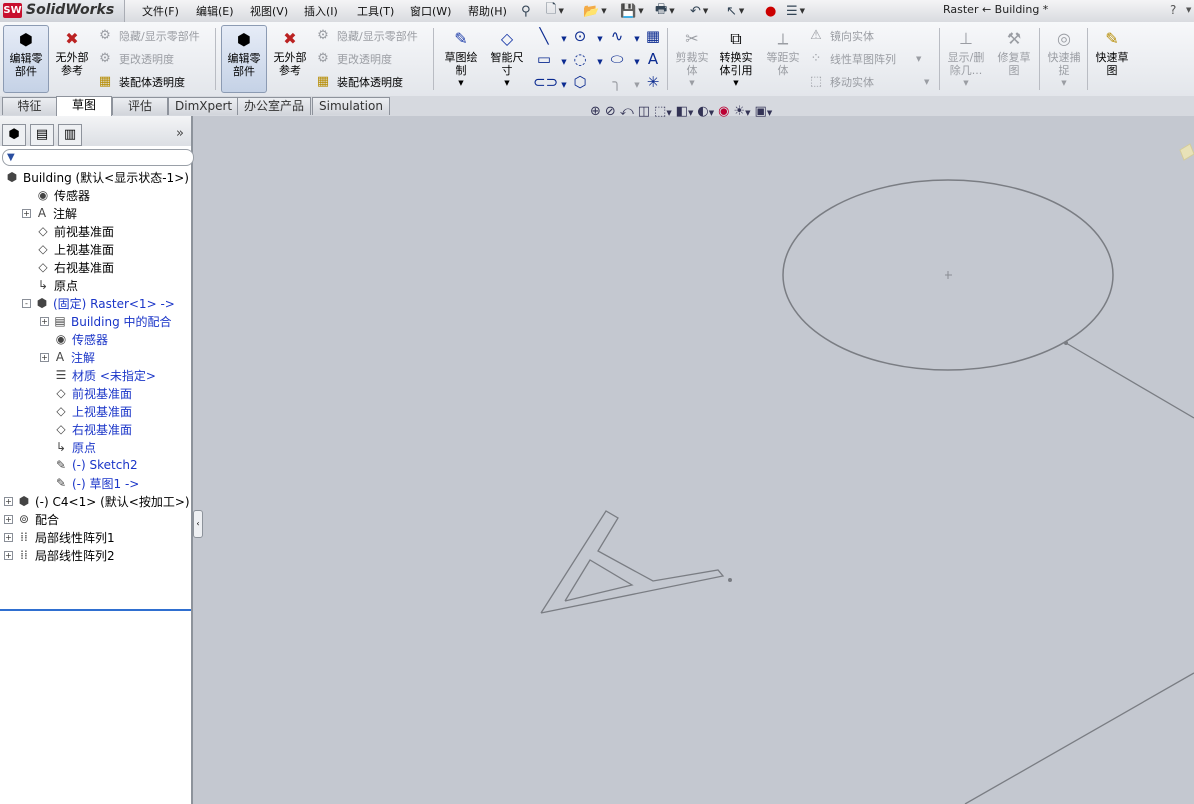 The width and height of the screenshot is (1194, 804). Describe the element at coordinates (665, 11) in the screenshot. I see `print-button: 🖶 ▼` at that location.